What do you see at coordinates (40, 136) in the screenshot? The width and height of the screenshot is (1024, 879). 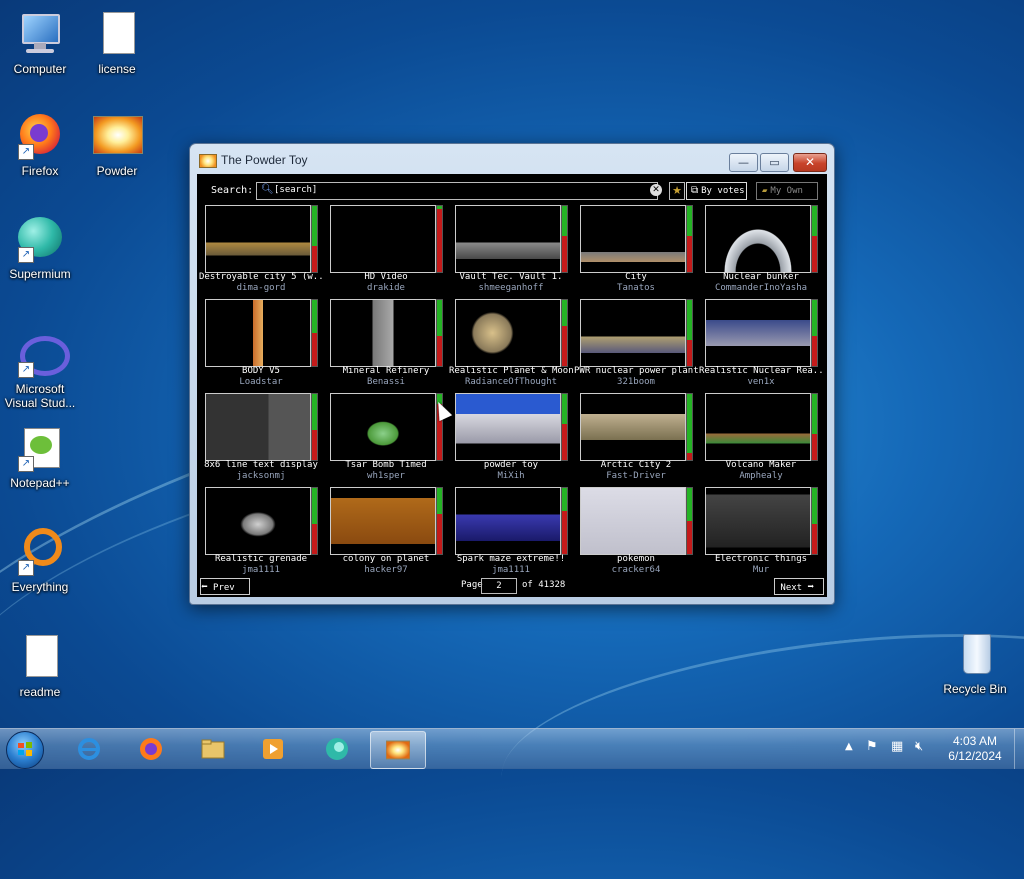 I see `firefox-icon: ↗` at bounding box center [40, 136].